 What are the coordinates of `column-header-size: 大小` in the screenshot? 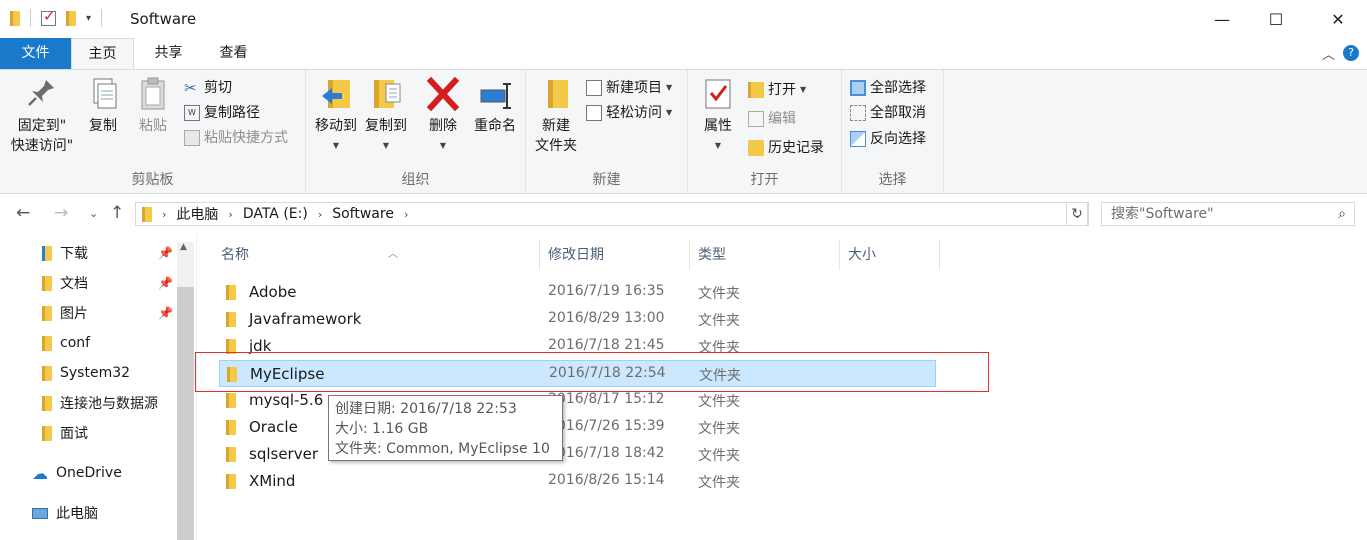 It's located at (890, 255).